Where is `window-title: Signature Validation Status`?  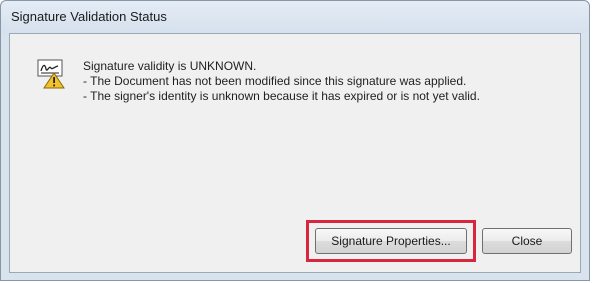 window-title: Signature Validation Status is located at coordinates (89, 16).